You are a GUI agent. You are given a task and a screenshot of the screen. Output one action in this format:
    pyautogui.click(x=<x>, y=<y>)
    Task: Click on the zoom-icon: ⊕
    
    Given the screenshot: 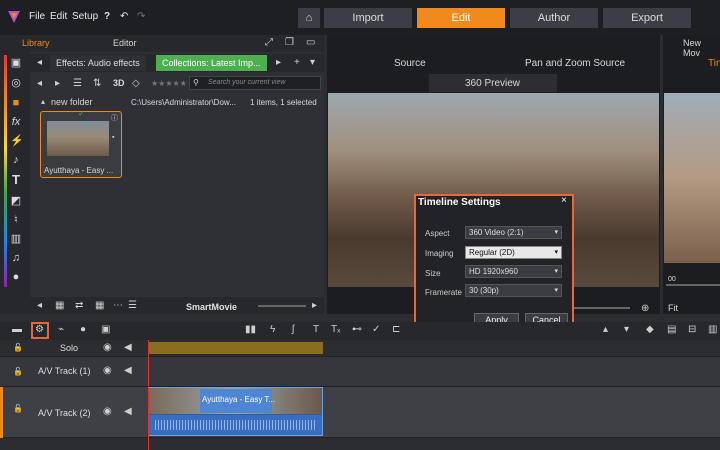 What is the action you would take?
    pyautogui.click(x=645, y=308)
    